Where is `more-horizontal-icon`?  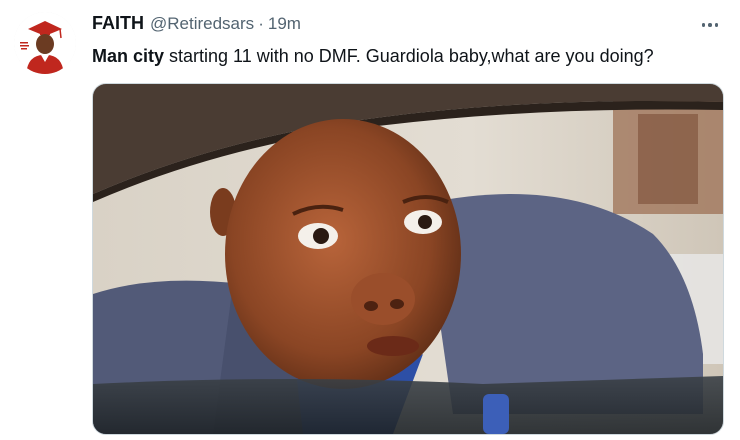 more-horizontal-icon is located at coordinates (703, 25).